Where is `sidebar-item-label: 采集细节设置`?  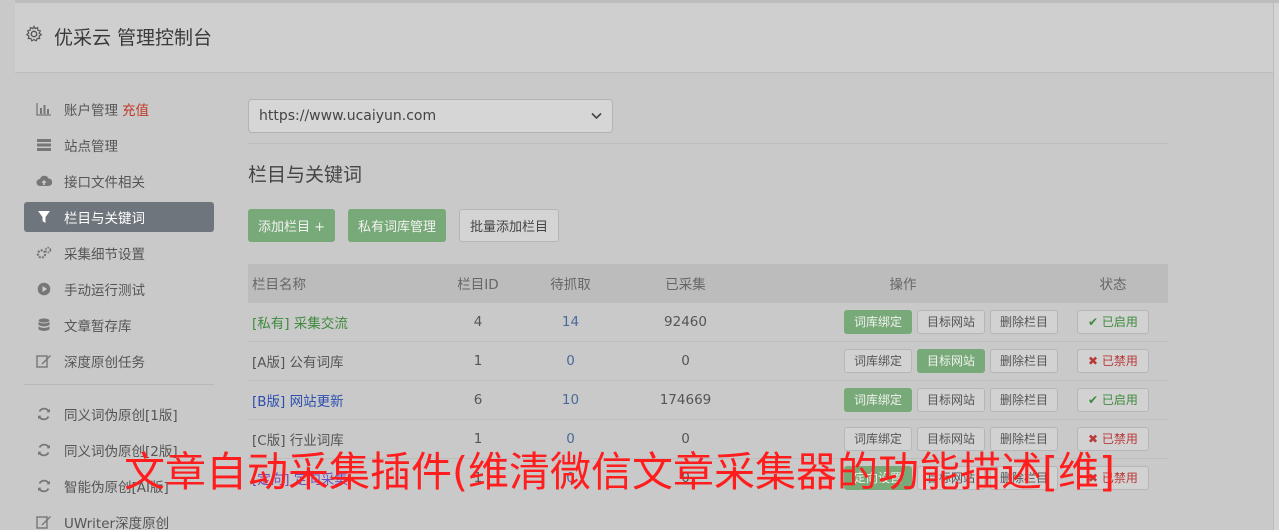
sidebar-item-label: 采集细节设置 is located at coordinates (104, 255).